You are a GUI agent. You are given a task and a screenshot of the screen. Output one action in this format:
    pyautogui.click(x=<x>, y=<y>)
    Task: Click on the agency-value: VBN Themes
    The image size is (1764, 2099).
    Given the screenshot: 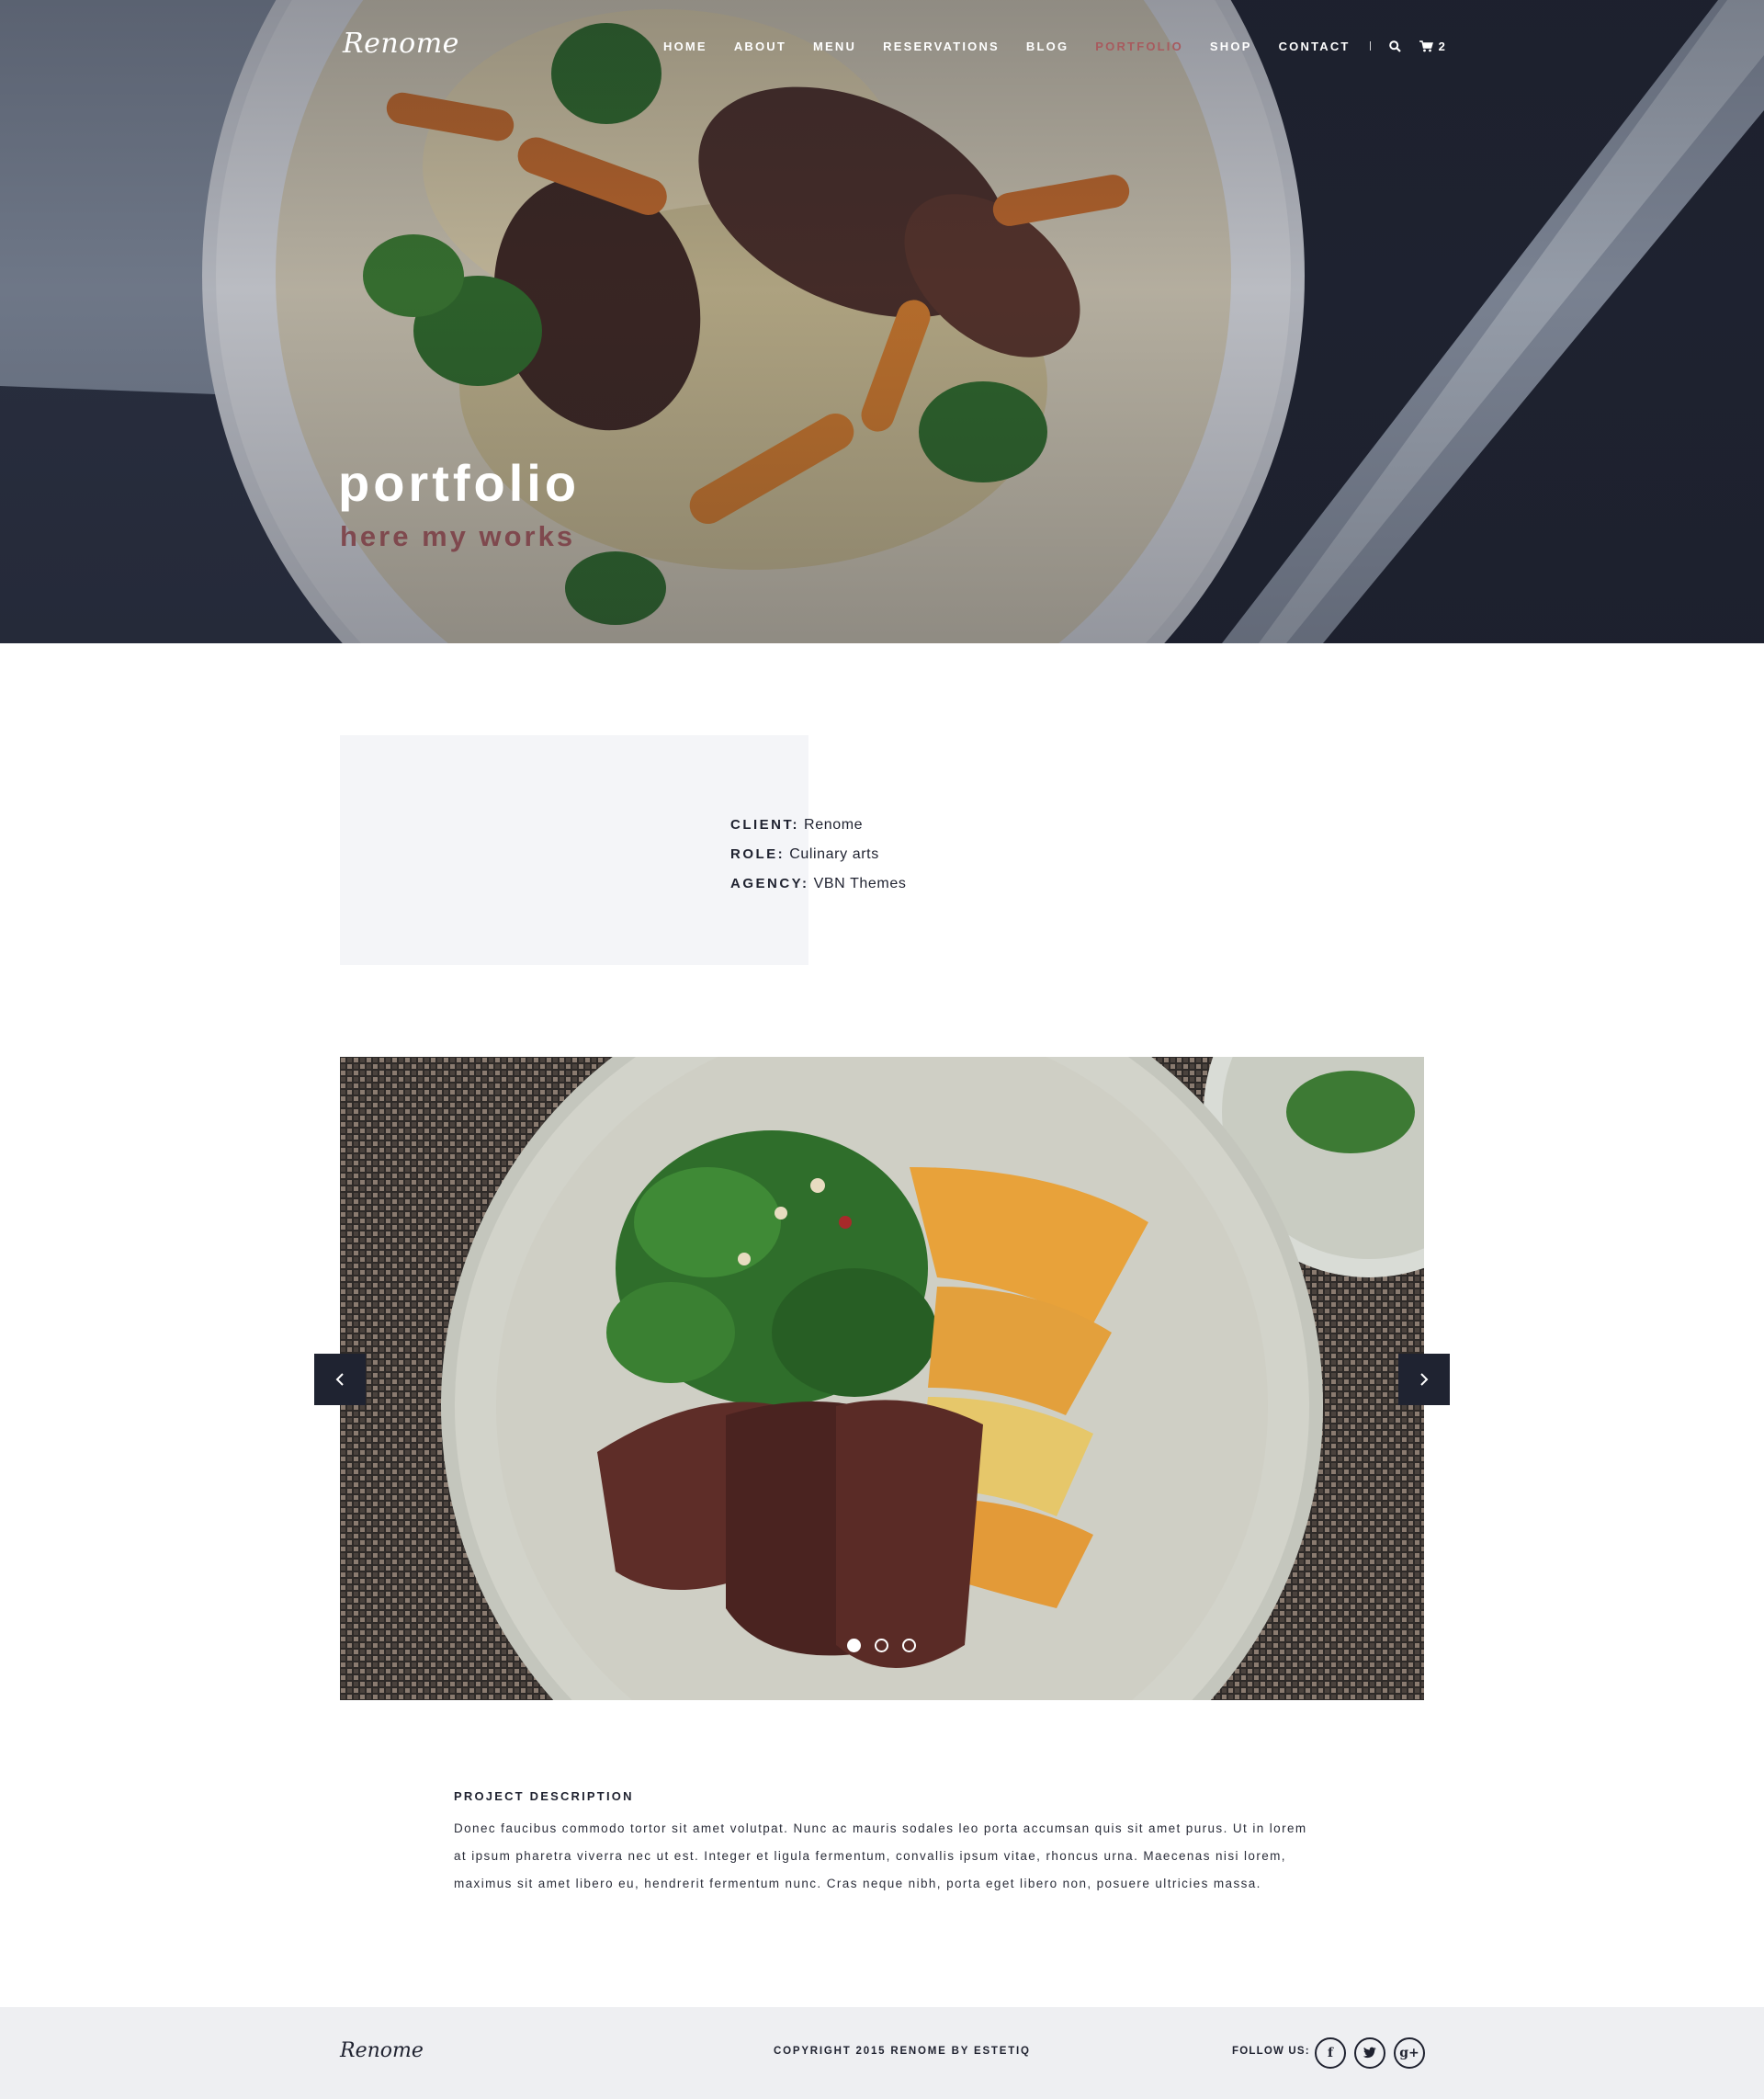 What is the action you would take?
    pyautogui.click(x=860, y=883)
    